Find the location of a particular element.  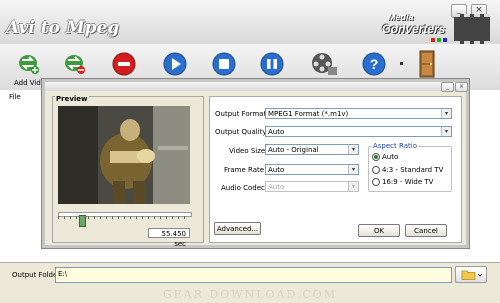

output-format-label: Output Format is located at coordinates (241, 114).